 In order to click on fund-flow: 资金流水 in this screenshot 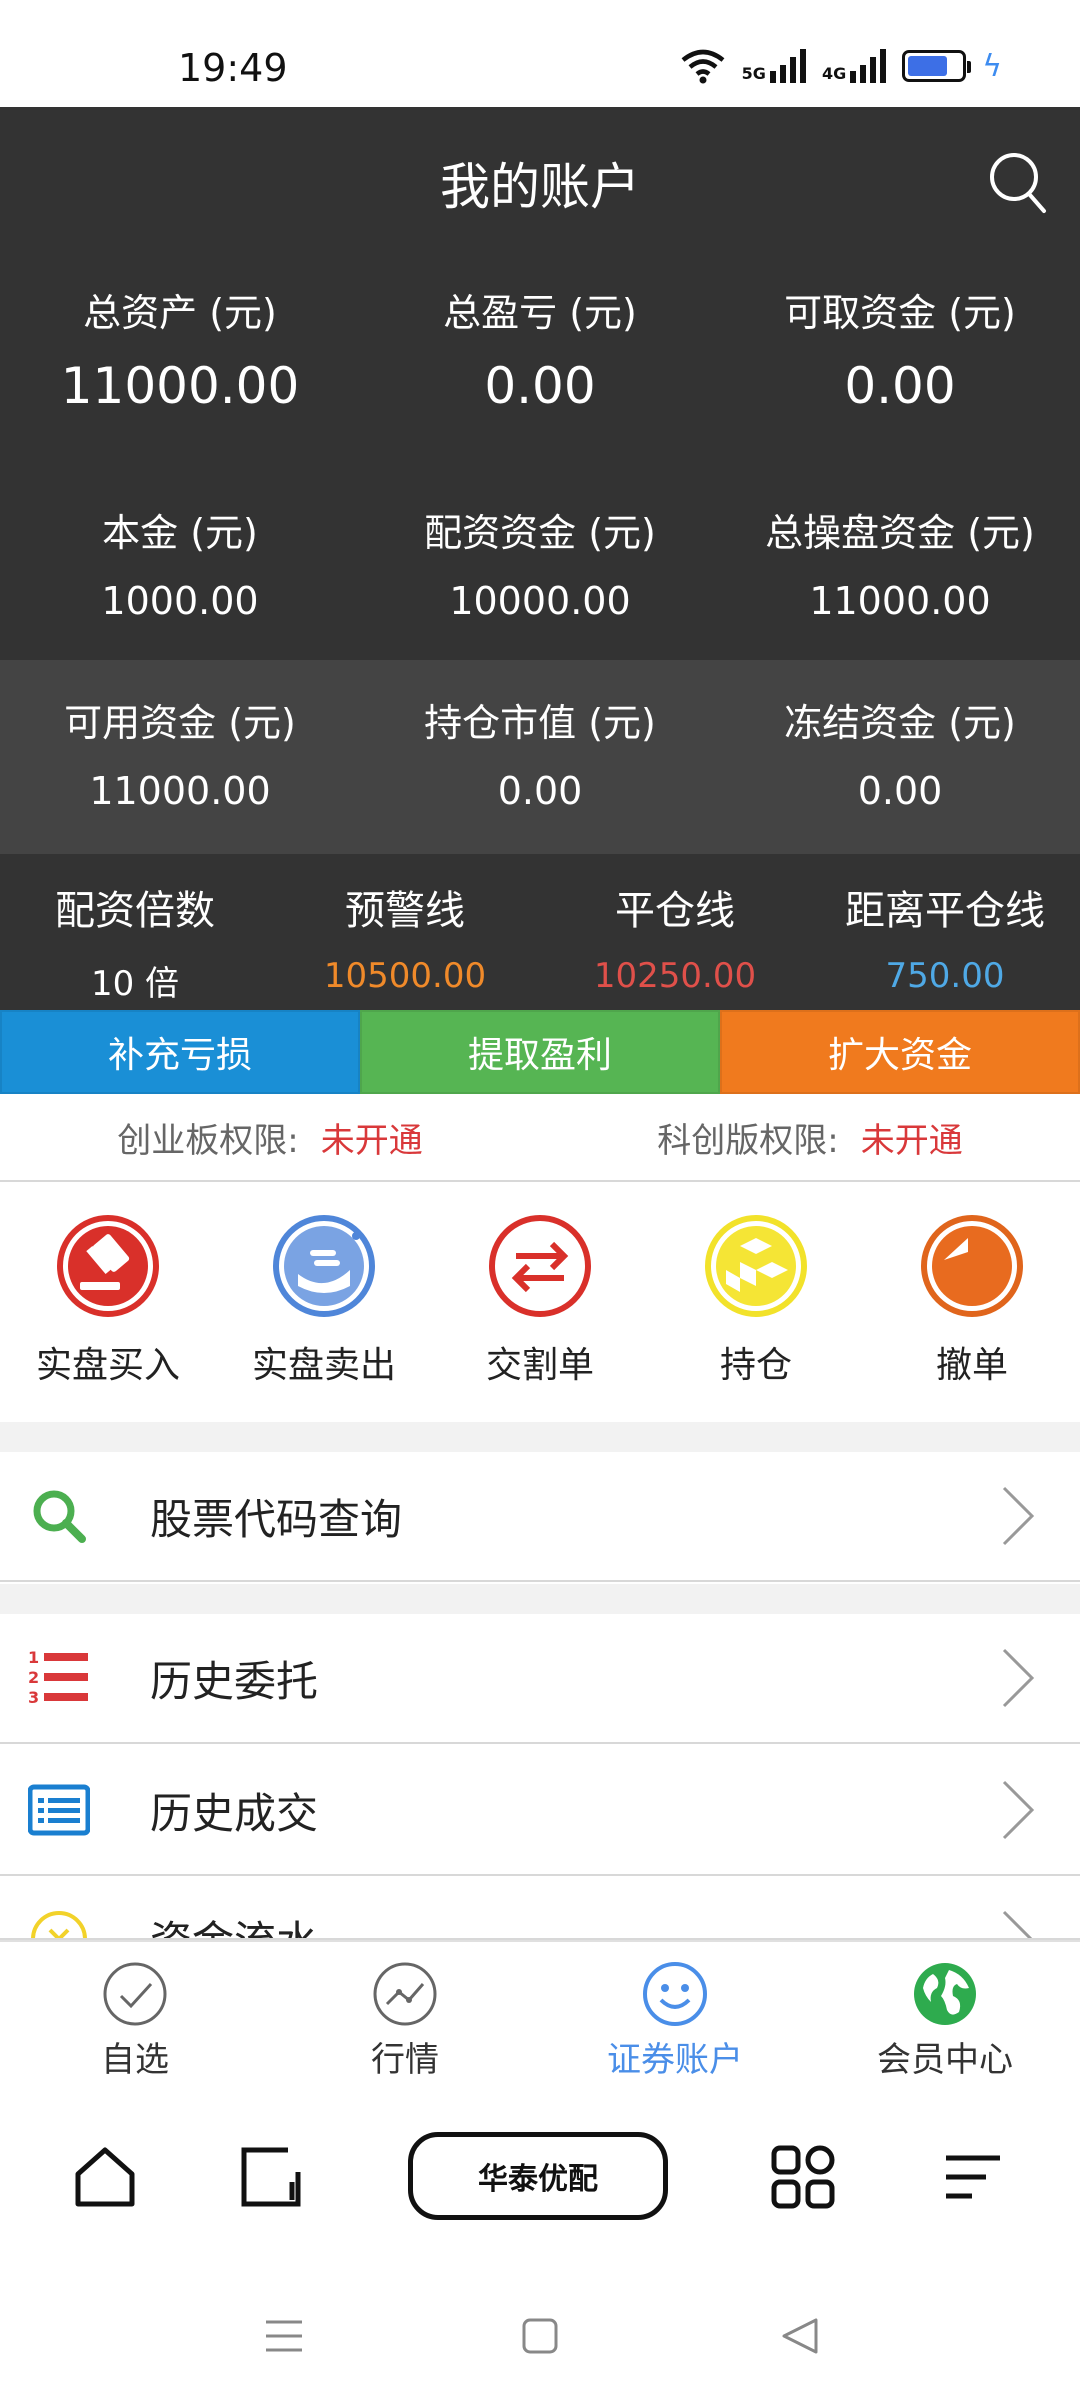, I will do `click(540, 1909)`.